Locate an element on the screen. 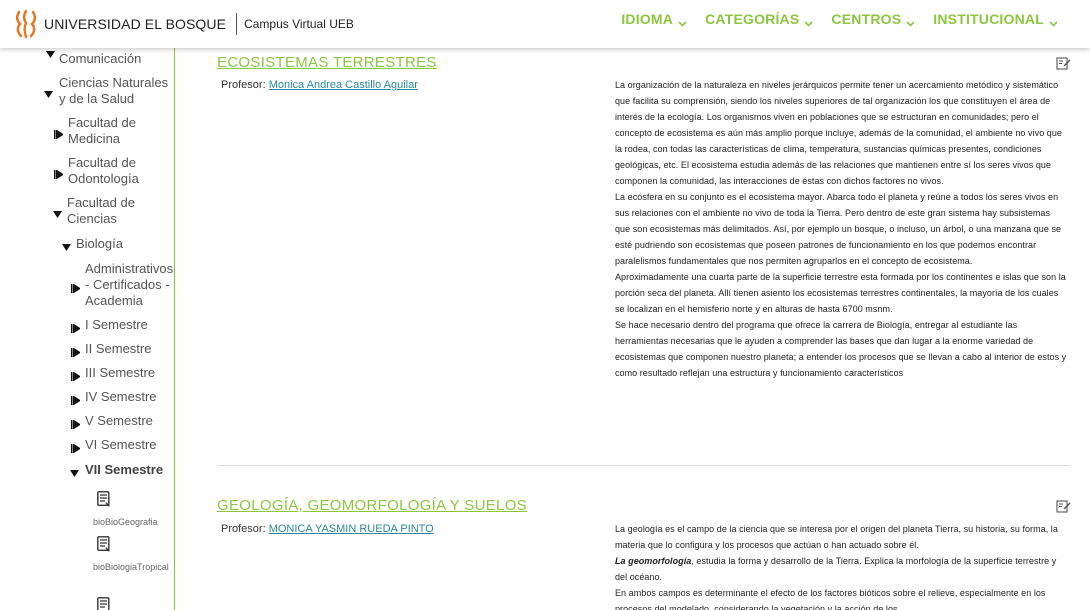 The height and width of the screenshot is (610, 1090). sidebar-course-label: bioBioGeografia is located at coordinates (125, 522).